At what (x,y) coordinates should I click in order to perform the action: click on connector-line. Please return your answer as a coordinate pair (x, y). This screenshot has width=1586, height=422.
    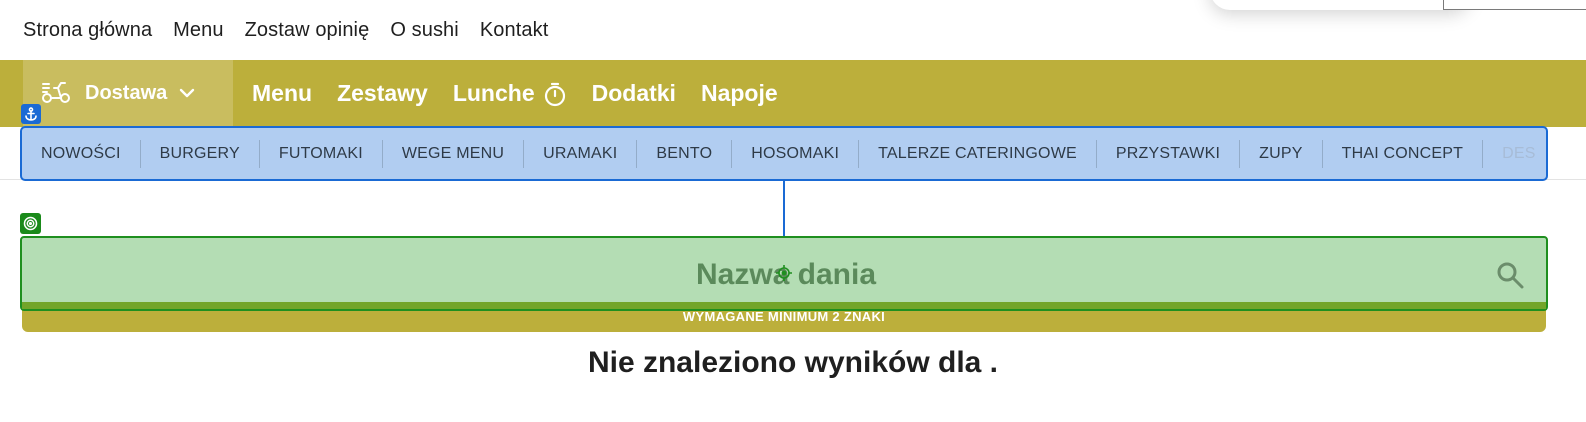
    Looking at the image, I should click on (784, 209).